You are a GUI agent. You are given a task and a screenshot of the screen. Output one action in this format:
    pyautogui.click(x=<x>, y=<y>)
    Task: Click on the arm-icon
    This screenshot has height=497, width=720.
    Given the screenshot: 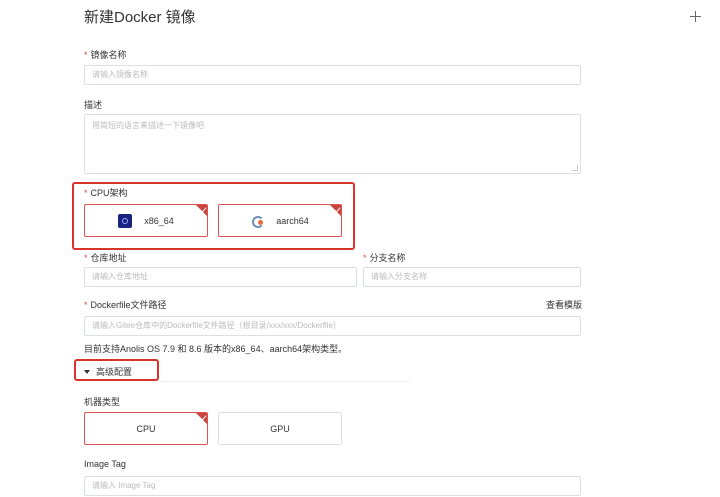 What is the action you would take?
    pyautogui.click(x=258, y=221)
    